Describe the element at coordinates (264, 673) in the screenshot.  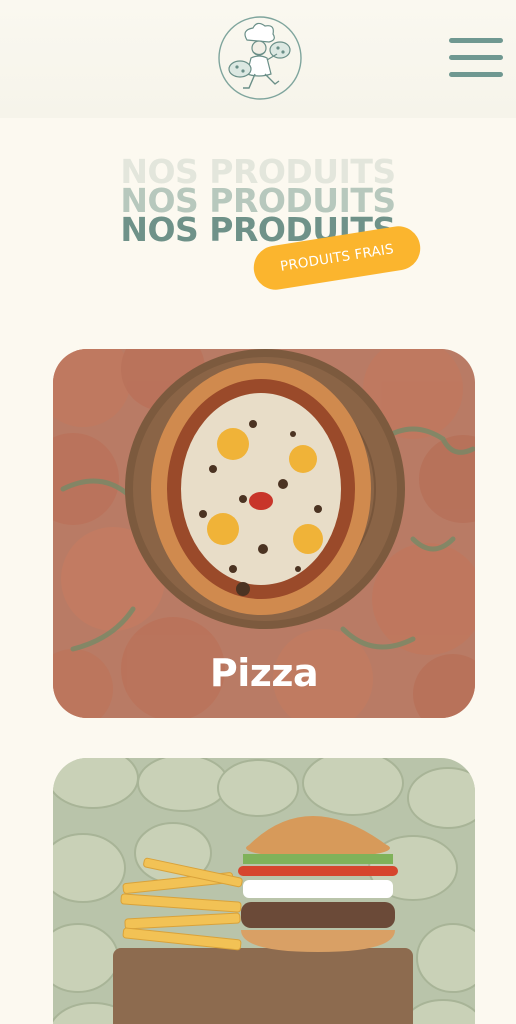
I see `product-label: Pizza` at that location.